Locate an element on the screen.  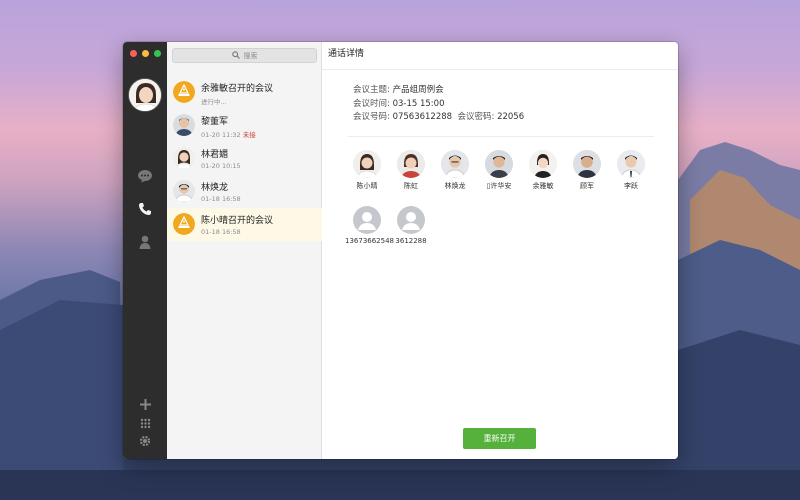
meeting-number-value: 07563612288 is located at coordinates (422, 117).